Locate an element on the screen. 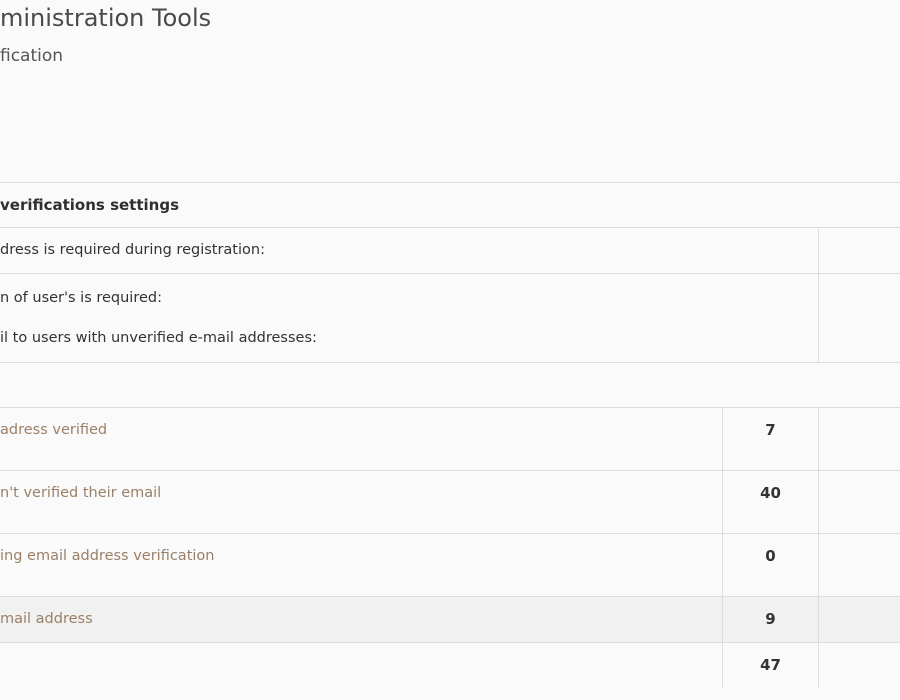 The width and height of the screenshot is (900, 700). stat-label-link: adress verified is located at coordinates (361, 439).